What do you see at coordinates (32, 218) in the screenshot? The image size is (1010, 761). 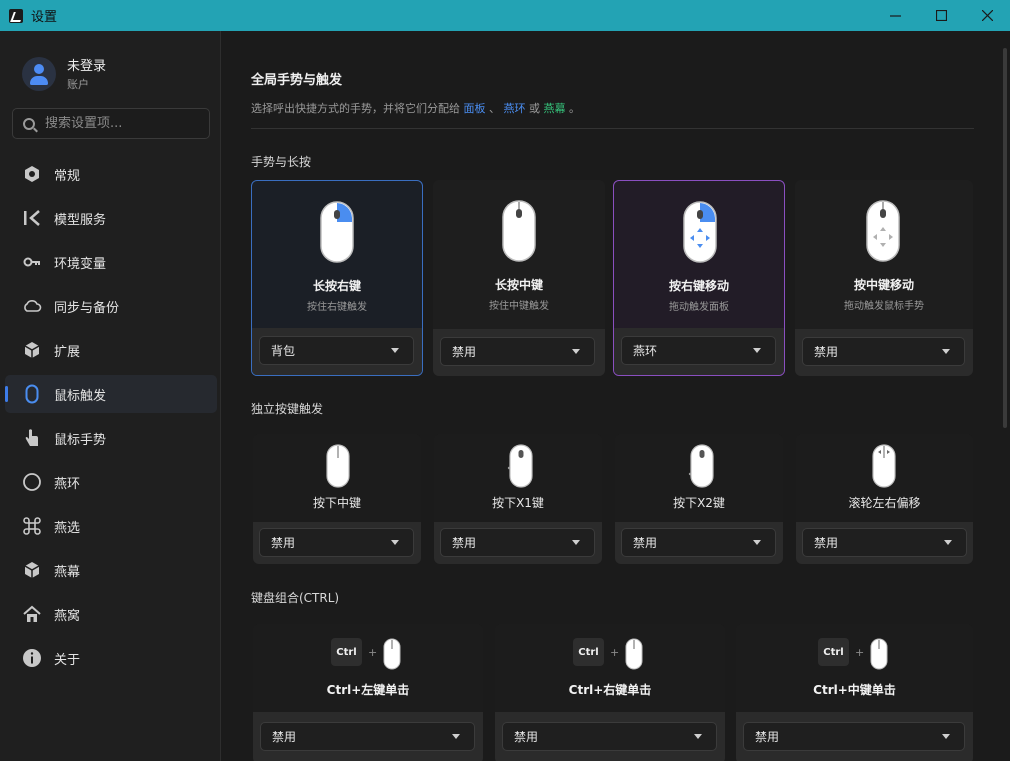 I see `model-icon` at bounding box center [32, 218].